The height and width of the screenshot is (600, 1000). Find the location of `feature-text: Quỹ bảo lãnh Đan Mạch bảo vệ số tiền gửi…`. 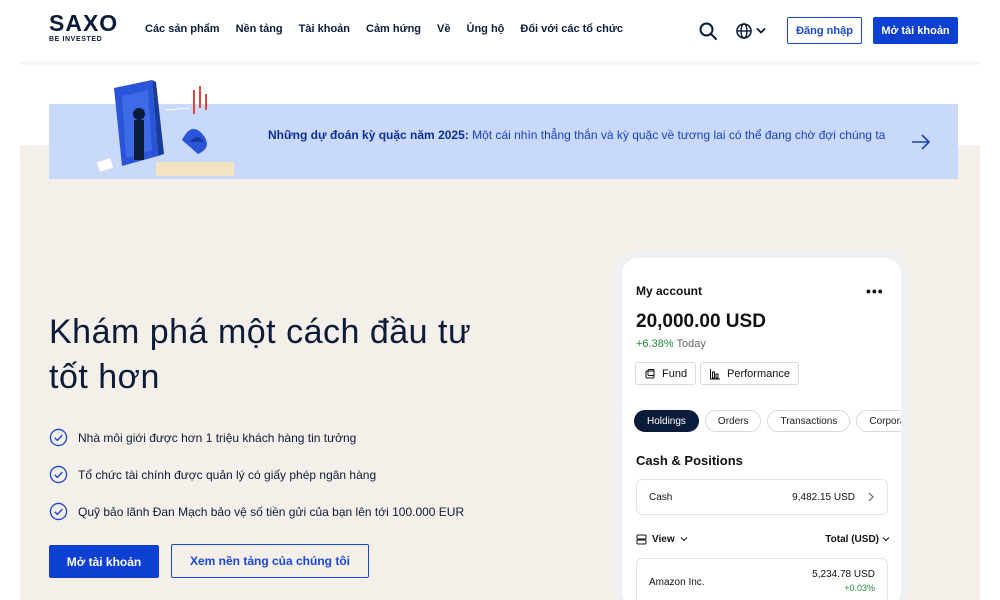

feature-text: Quỹ bảo lãnh Đan Mạch bảo vệ số tiền gửi… is located at coordinates (271, 511).